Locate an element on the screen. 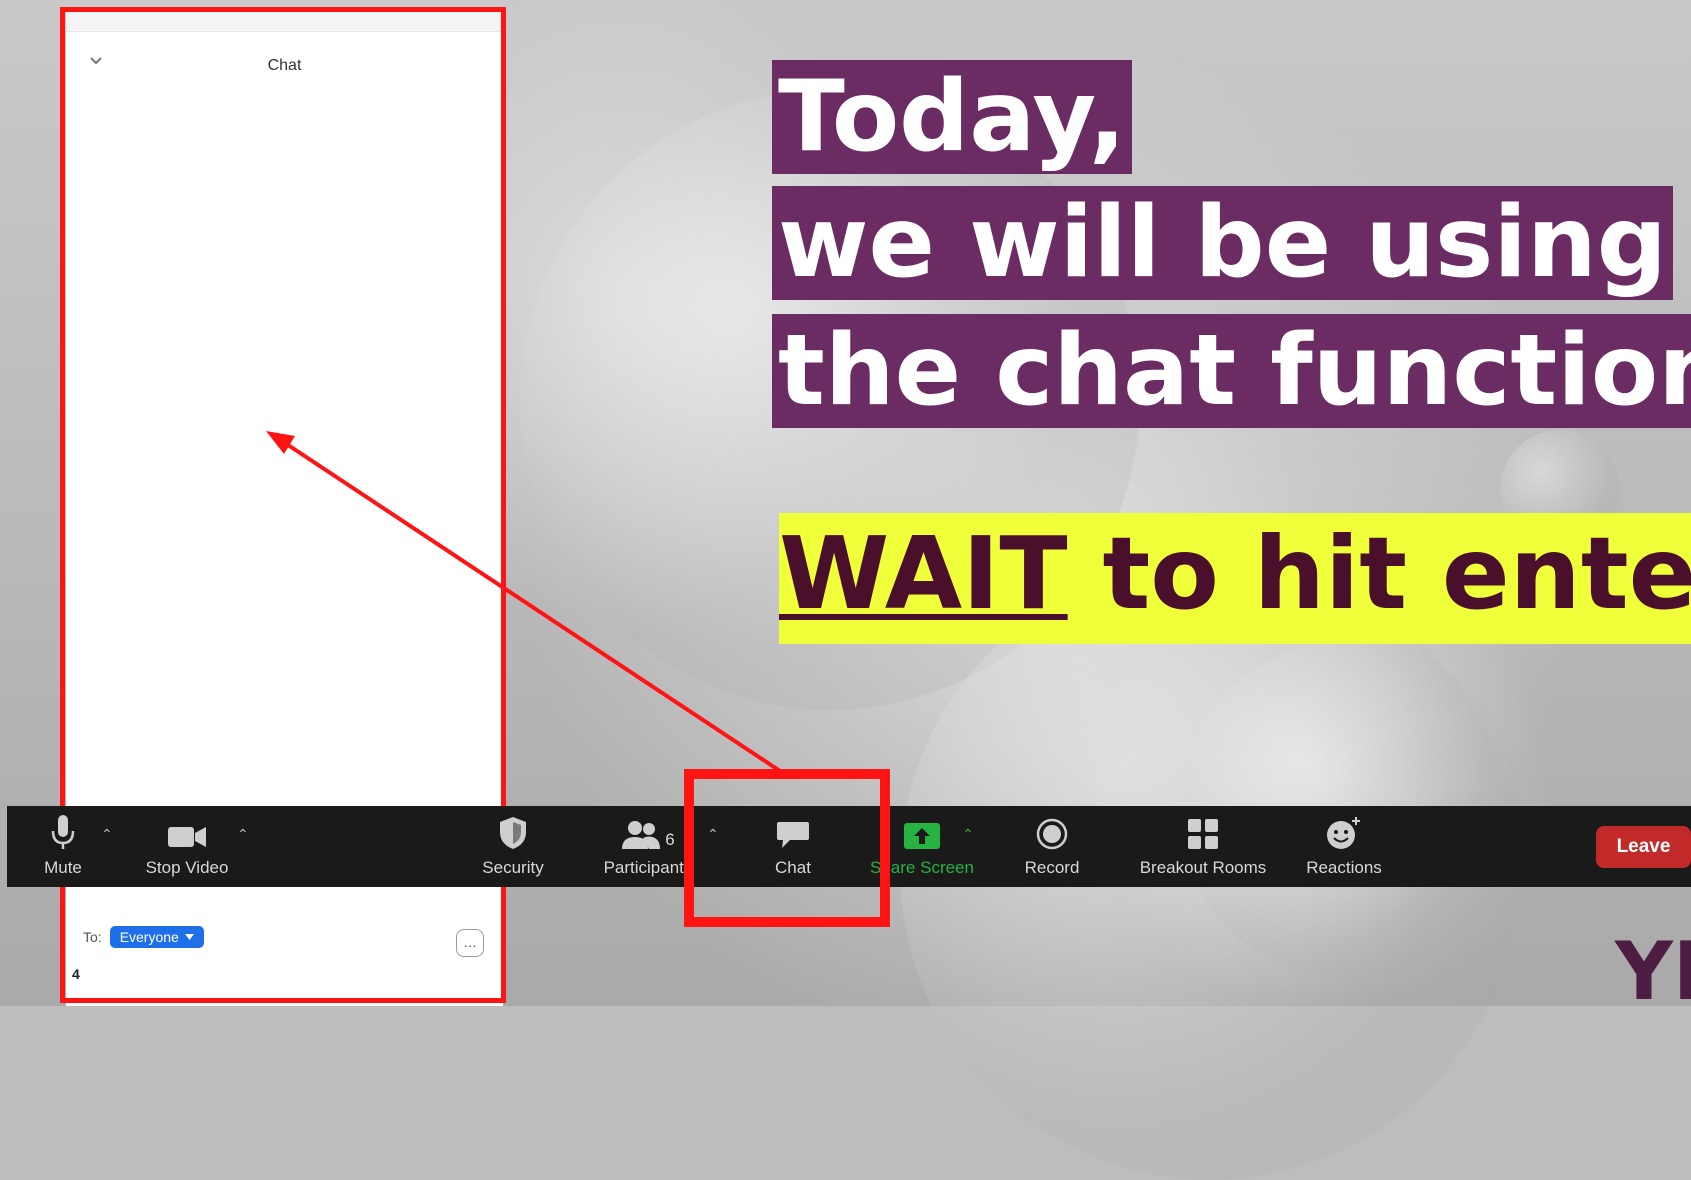 This screenshot has width=1691, height=1180. smiley-plus-icon is located at coordinates (1344, 828).